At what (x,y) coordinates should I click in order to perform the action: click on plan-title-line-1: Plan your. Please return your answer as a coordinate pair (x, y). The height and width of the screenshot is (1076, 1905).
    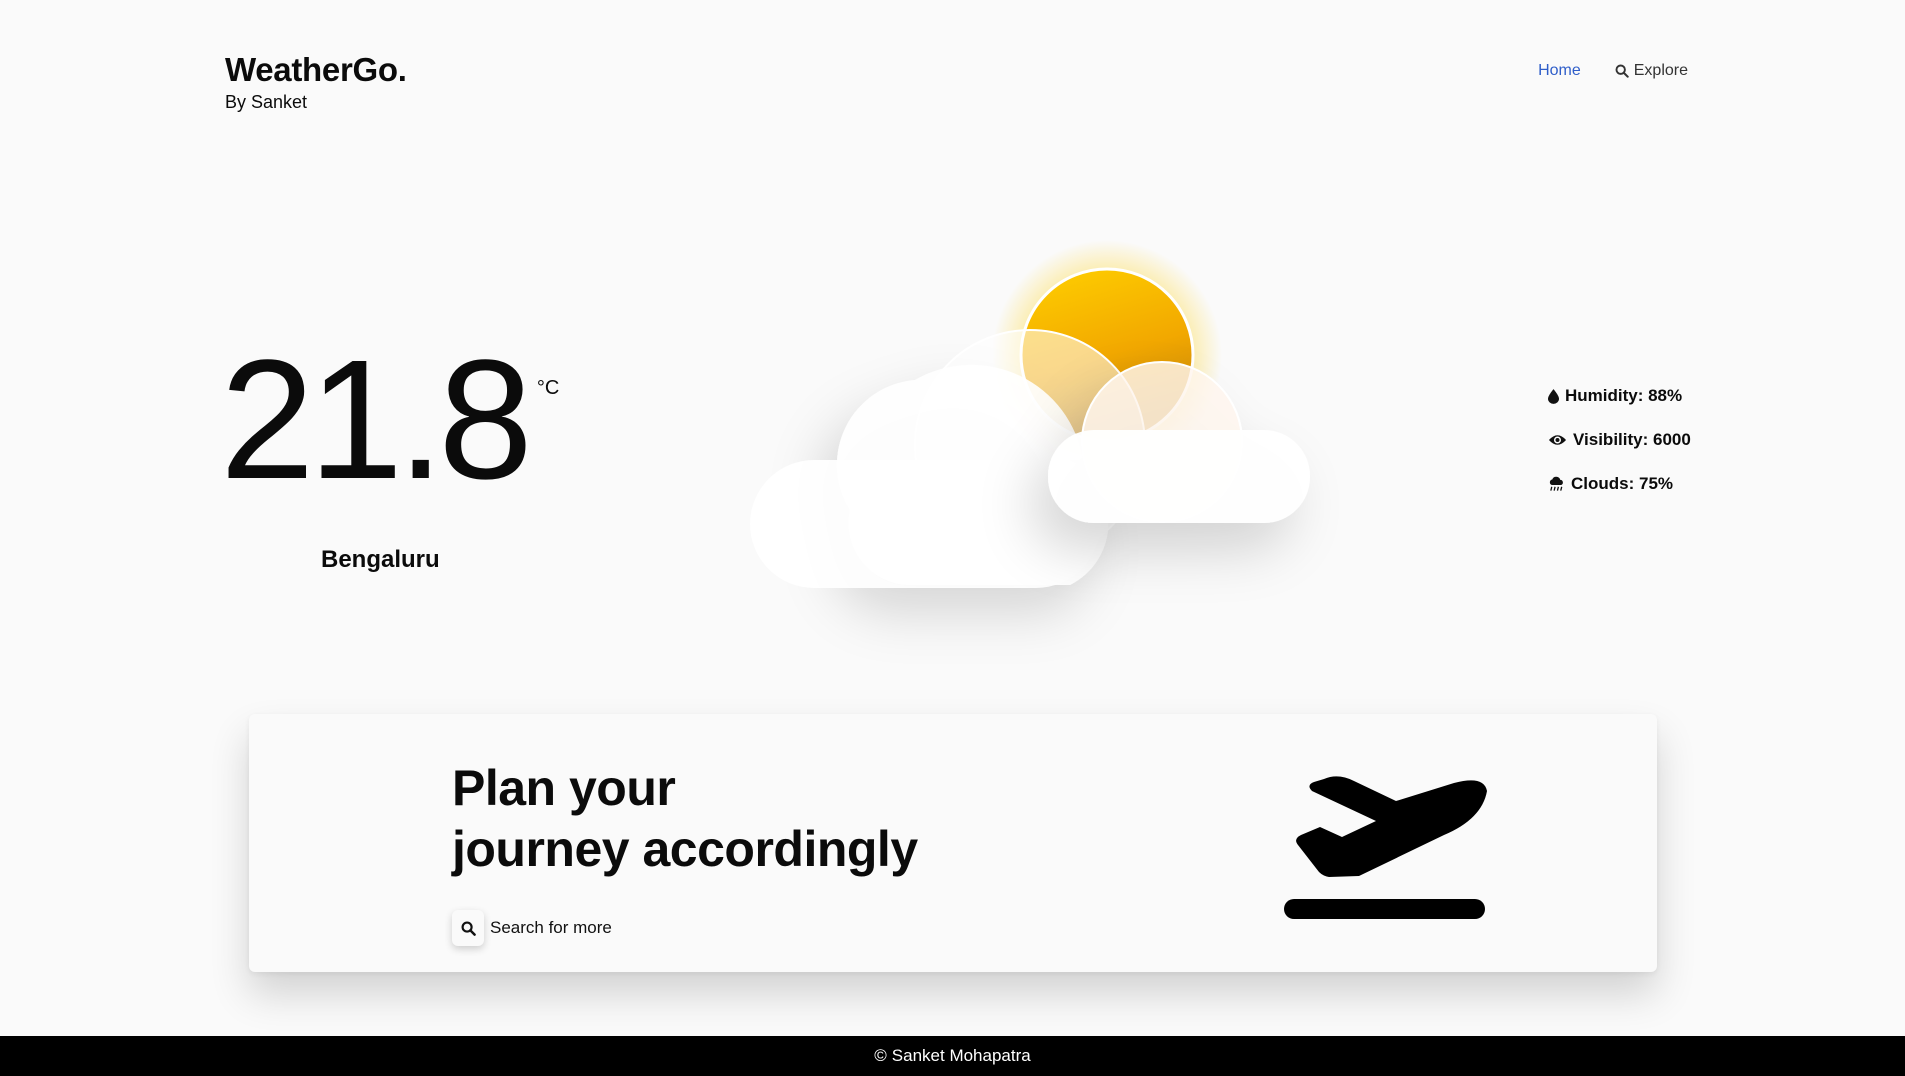
    Looking at the image, I should click on (564, 788).